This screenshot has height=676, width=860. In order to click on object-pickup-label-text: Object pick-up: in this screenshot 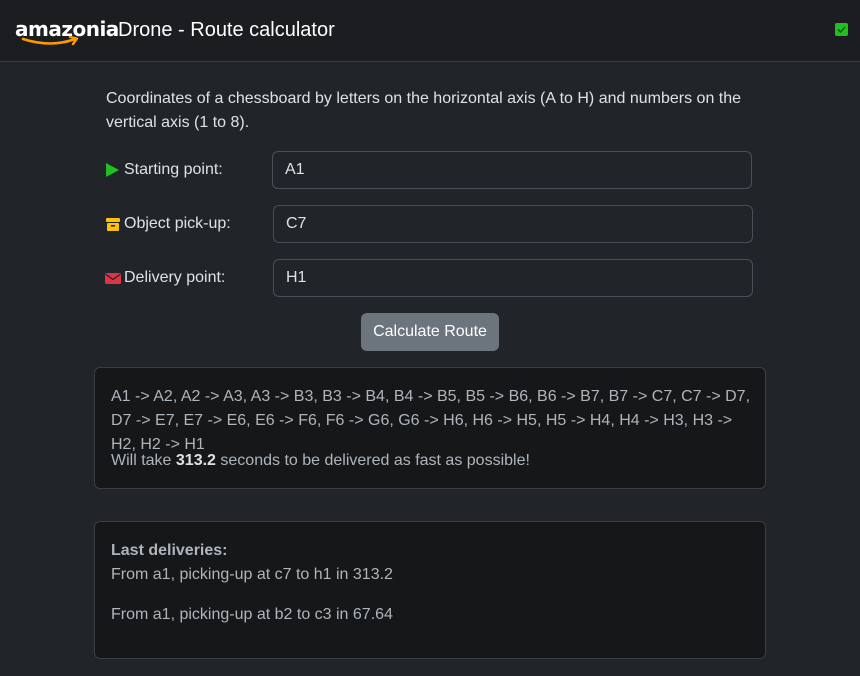, I will do `click(177, 223)`.